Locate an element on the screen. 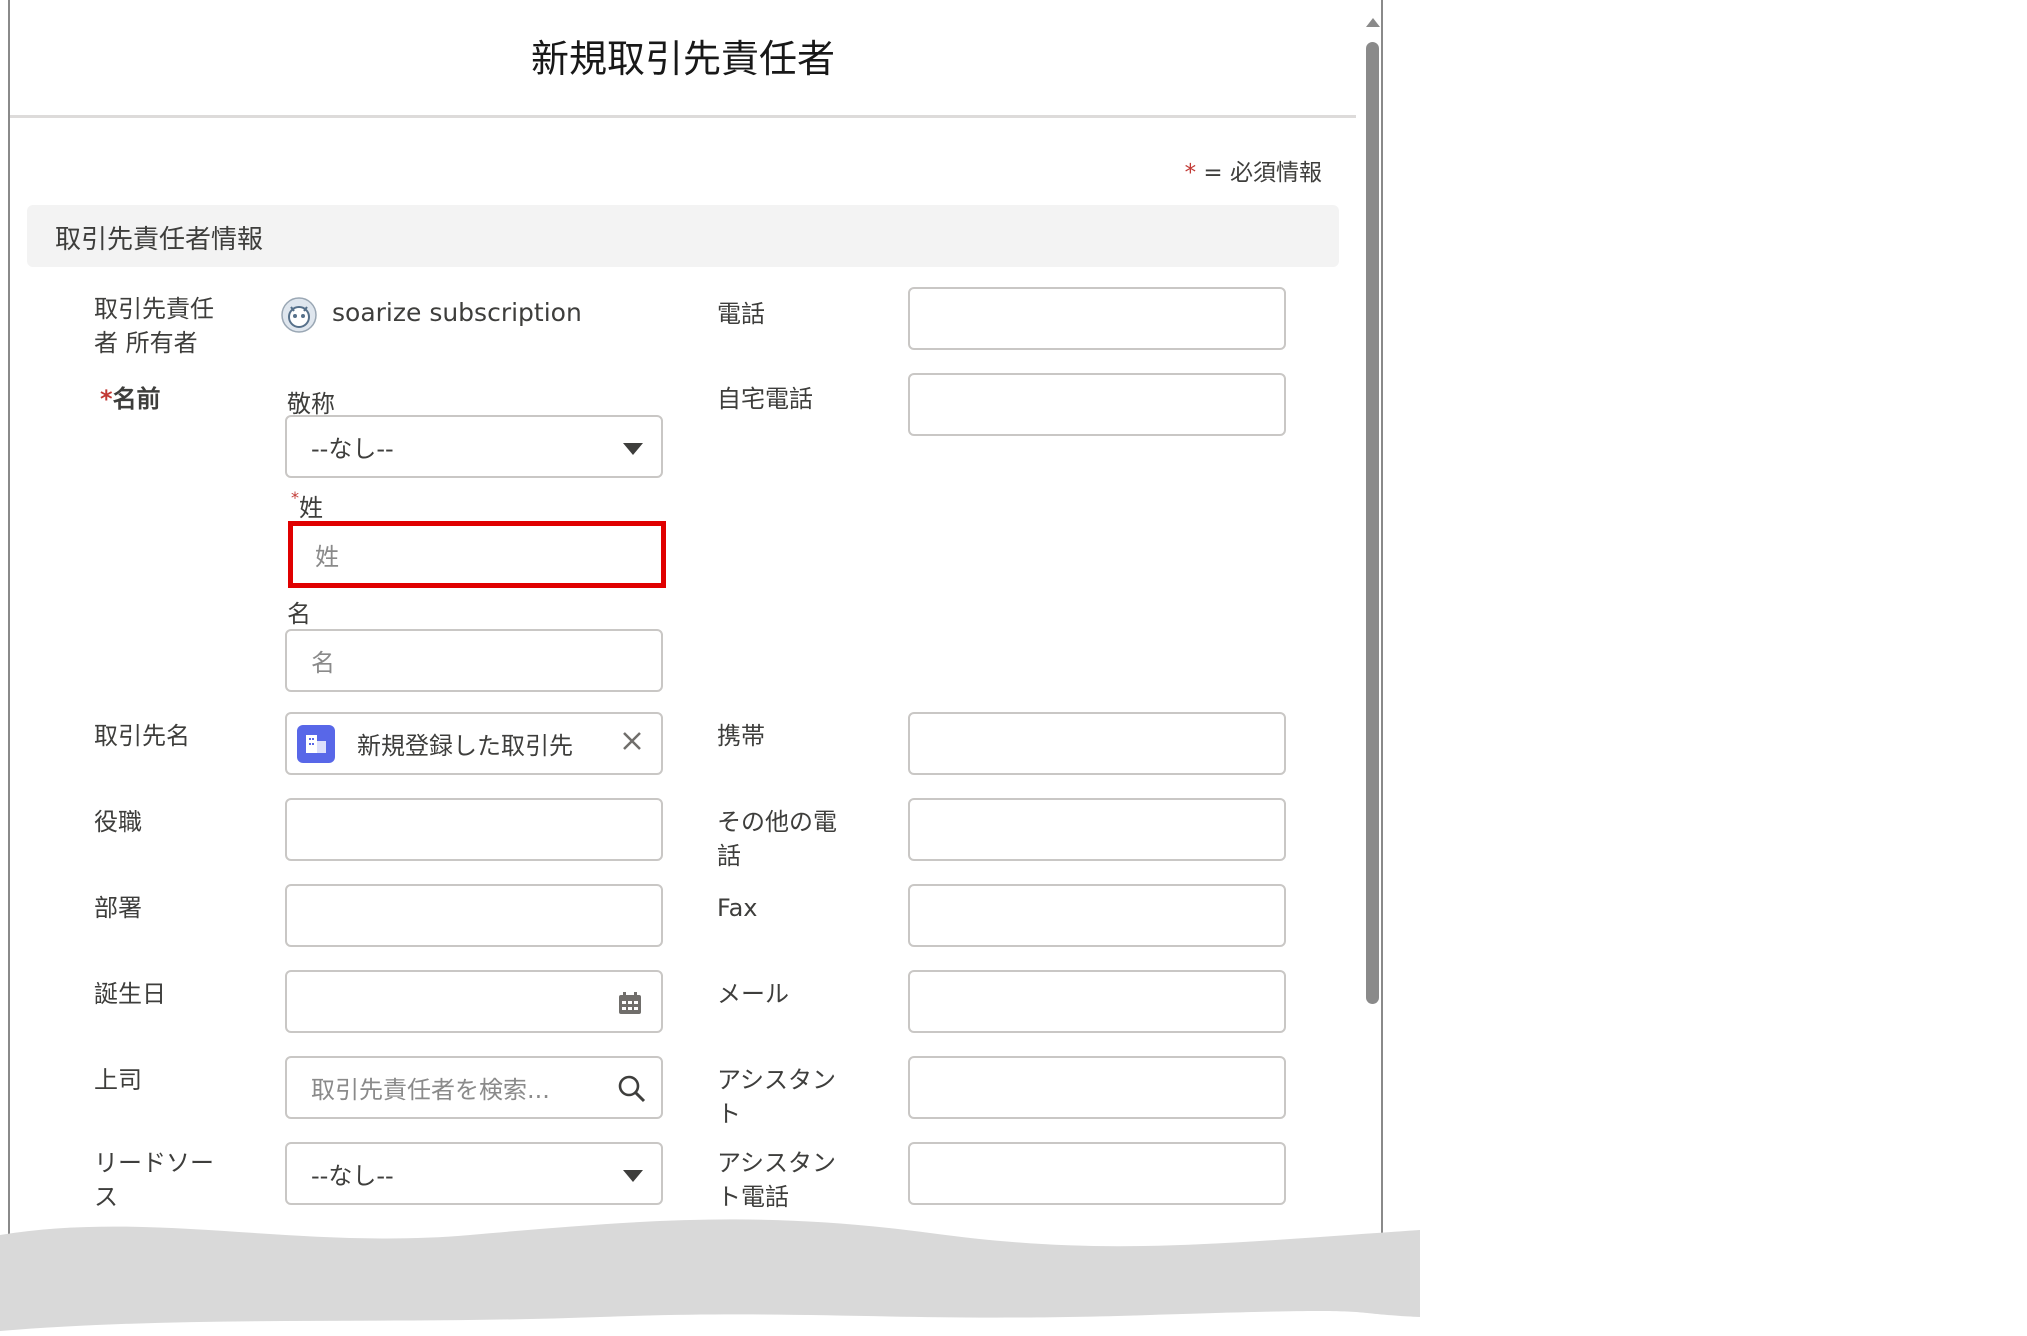 The width and height of the screenshot is (2027, 1336). birthdate-label: 誕生日 is located at coordinates (130, 994).